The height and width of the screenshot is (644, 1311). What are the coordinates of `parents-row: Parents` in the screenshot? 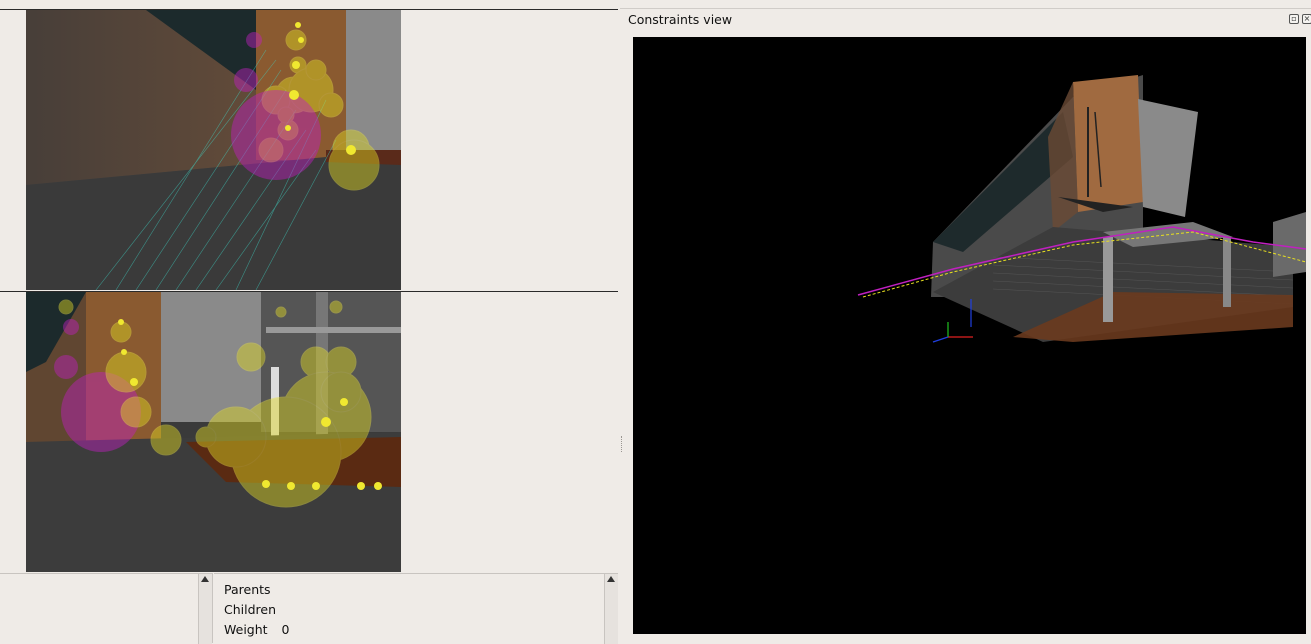 It's located at (247, 589).